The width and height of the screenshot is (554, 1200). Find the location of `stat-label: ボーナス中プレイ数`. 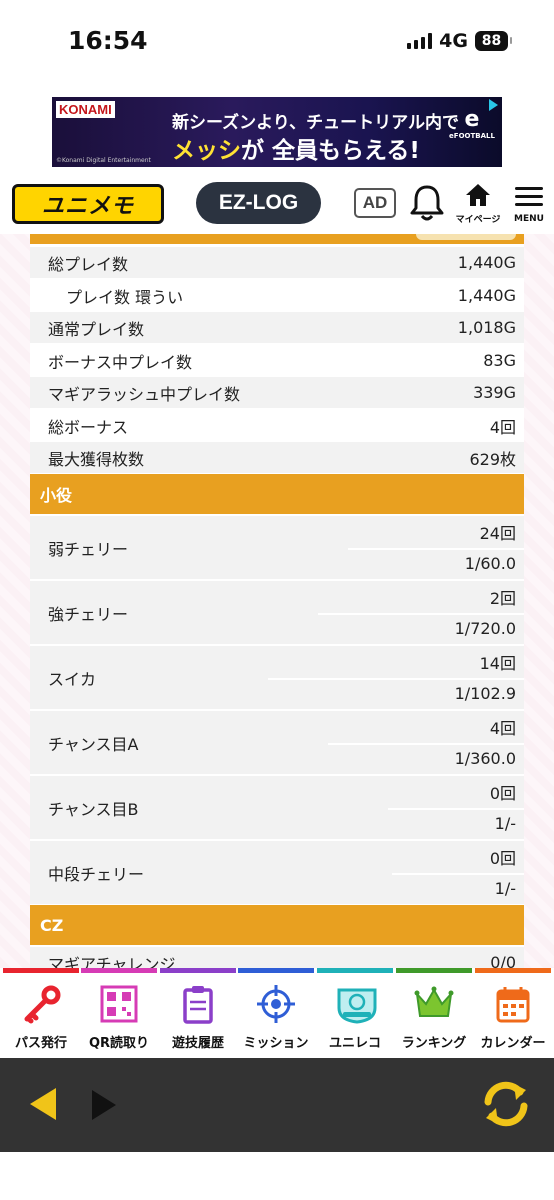

stat-label: ボーナス中プレイ数 is located at coordinates (120, 362).